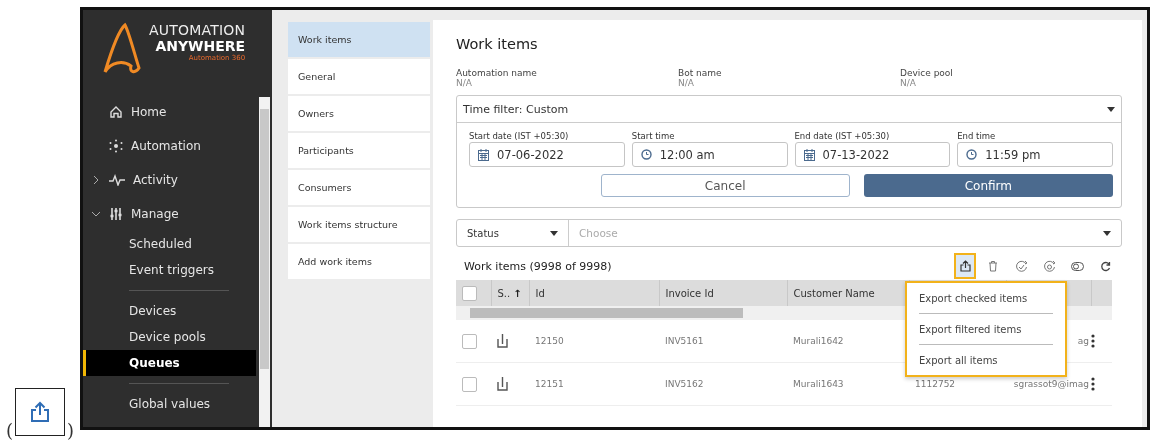  What do you see at coordinates (725, 185) in the screenshot?
I see `cancel-button: Cancel` at bounding box center [725, 185].